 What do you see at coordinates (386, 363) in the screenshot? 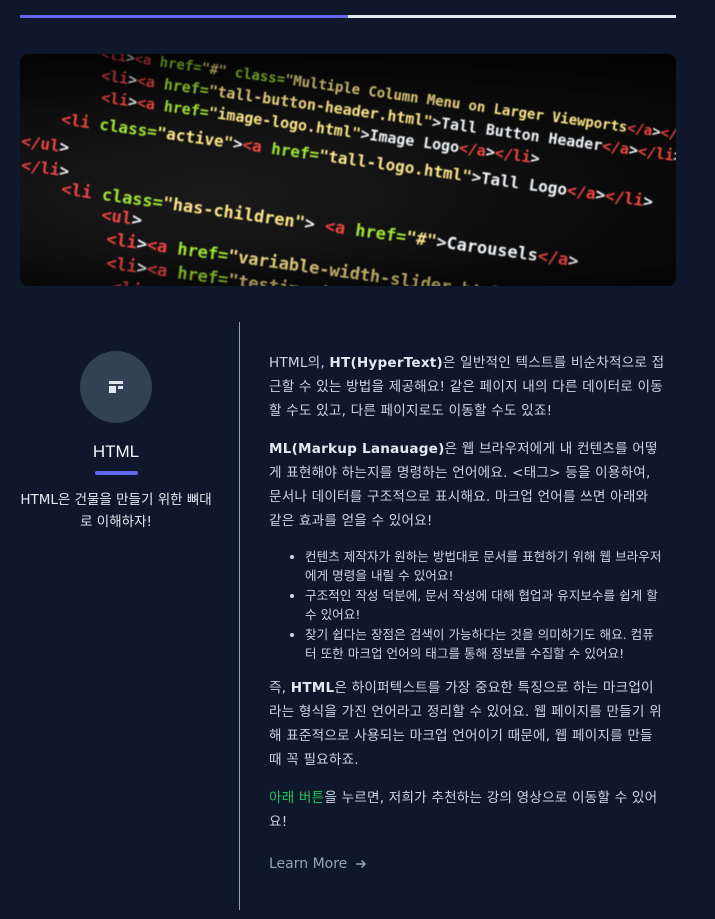
I see `p1-bold: HT(HyperText)` at bounding box center [386, 363].